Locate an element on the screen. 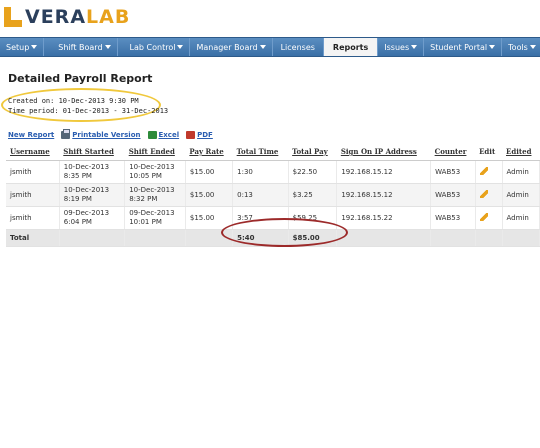 This screenshot has width=540, height=448. col-counter: Counter is located at coordinates (453, 152).